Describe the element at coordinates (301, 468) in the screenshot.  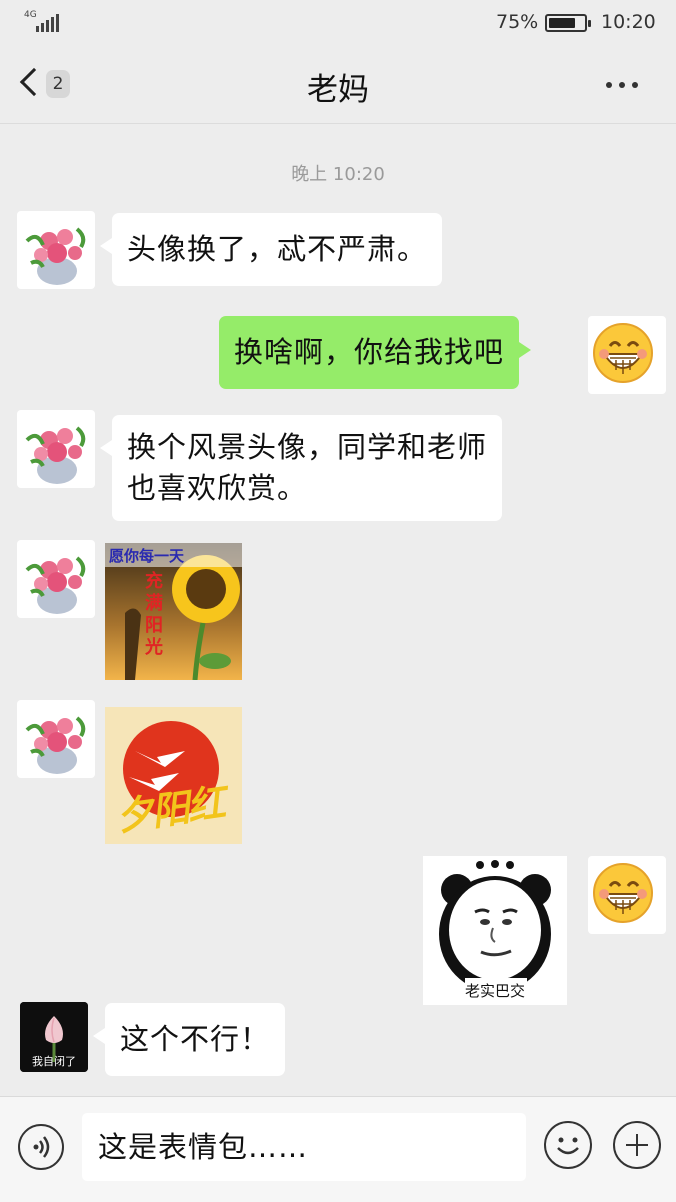
I see `message-bubble-incoming: 换个风景头像，同学和老师 也喜欢欣赏。` at that location.